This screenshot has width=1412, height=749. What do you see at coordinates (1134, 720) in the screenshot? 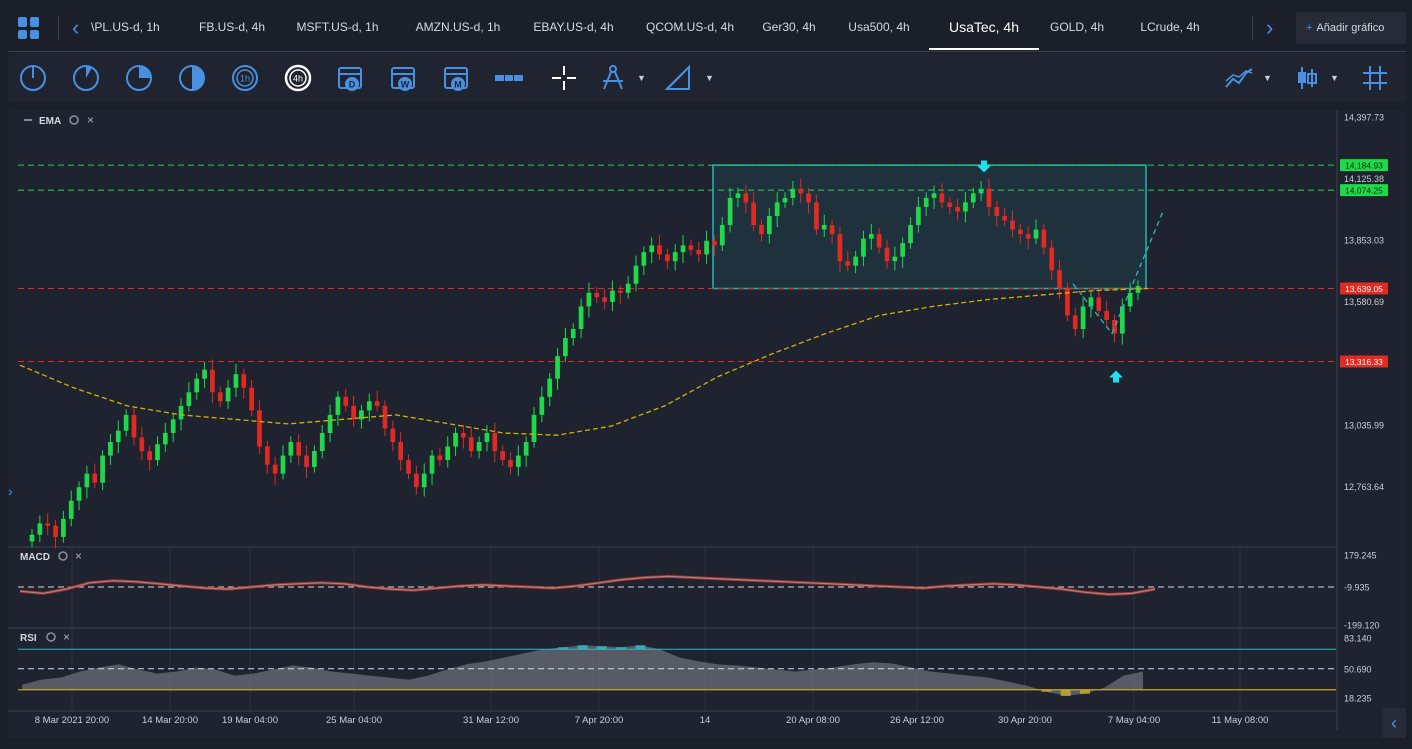
I see `time-axis-label: 7 May 04:00` at bounding box center [1134, 720].